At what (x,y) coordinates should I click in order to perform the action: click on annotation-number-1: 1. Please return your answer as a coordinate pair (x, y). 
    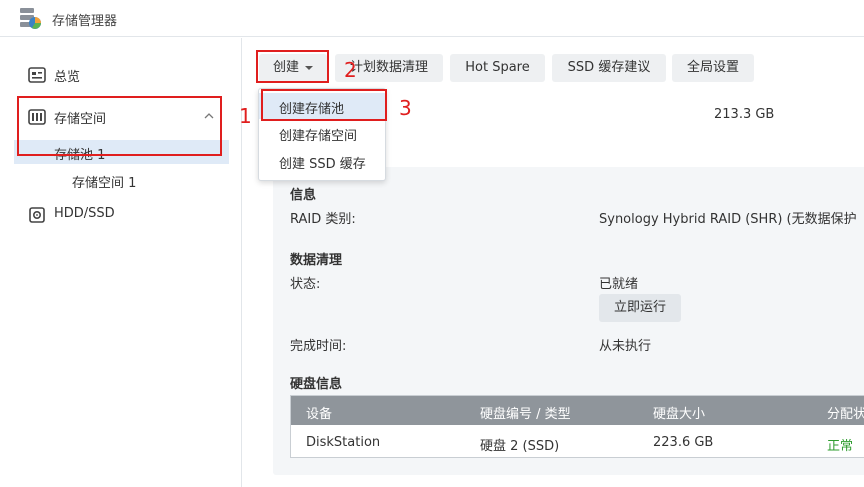
    Looking at the image, I should click on (245, 116).